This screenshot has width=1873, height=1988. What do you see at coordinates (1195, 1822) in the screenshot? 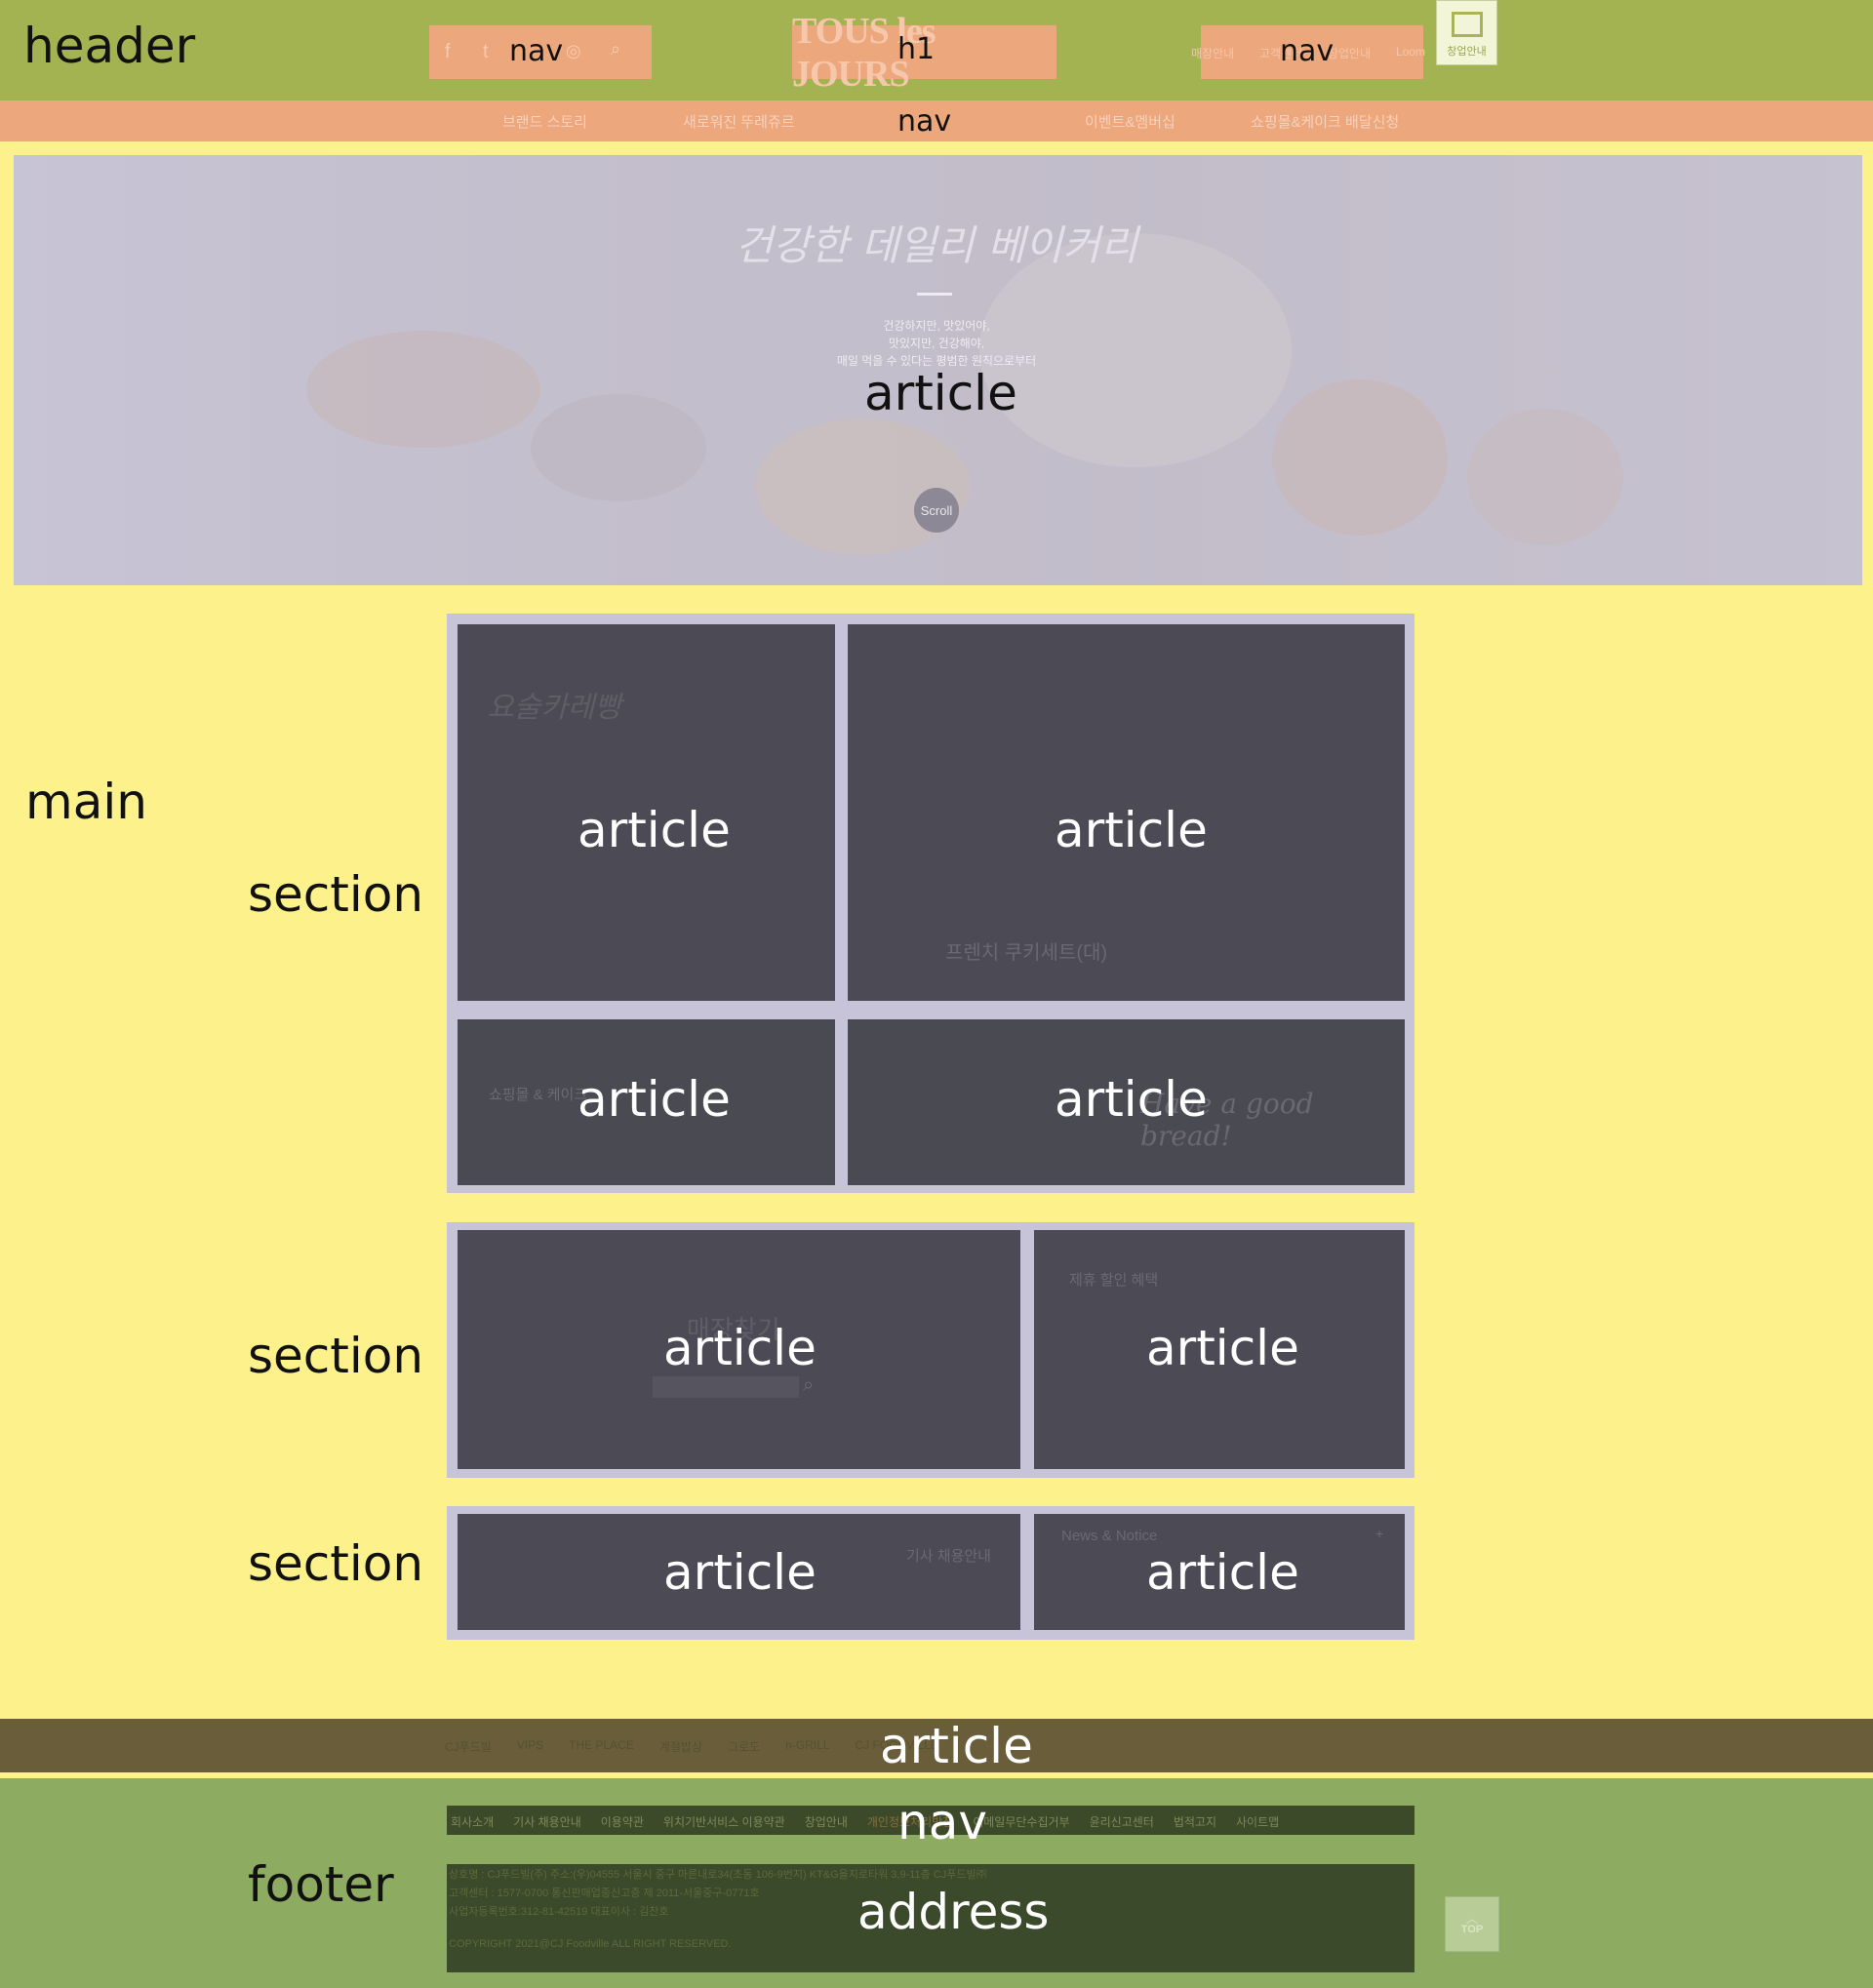
I see `footer-link-legal: 법적고지` at bounding box center [1195, 1822].